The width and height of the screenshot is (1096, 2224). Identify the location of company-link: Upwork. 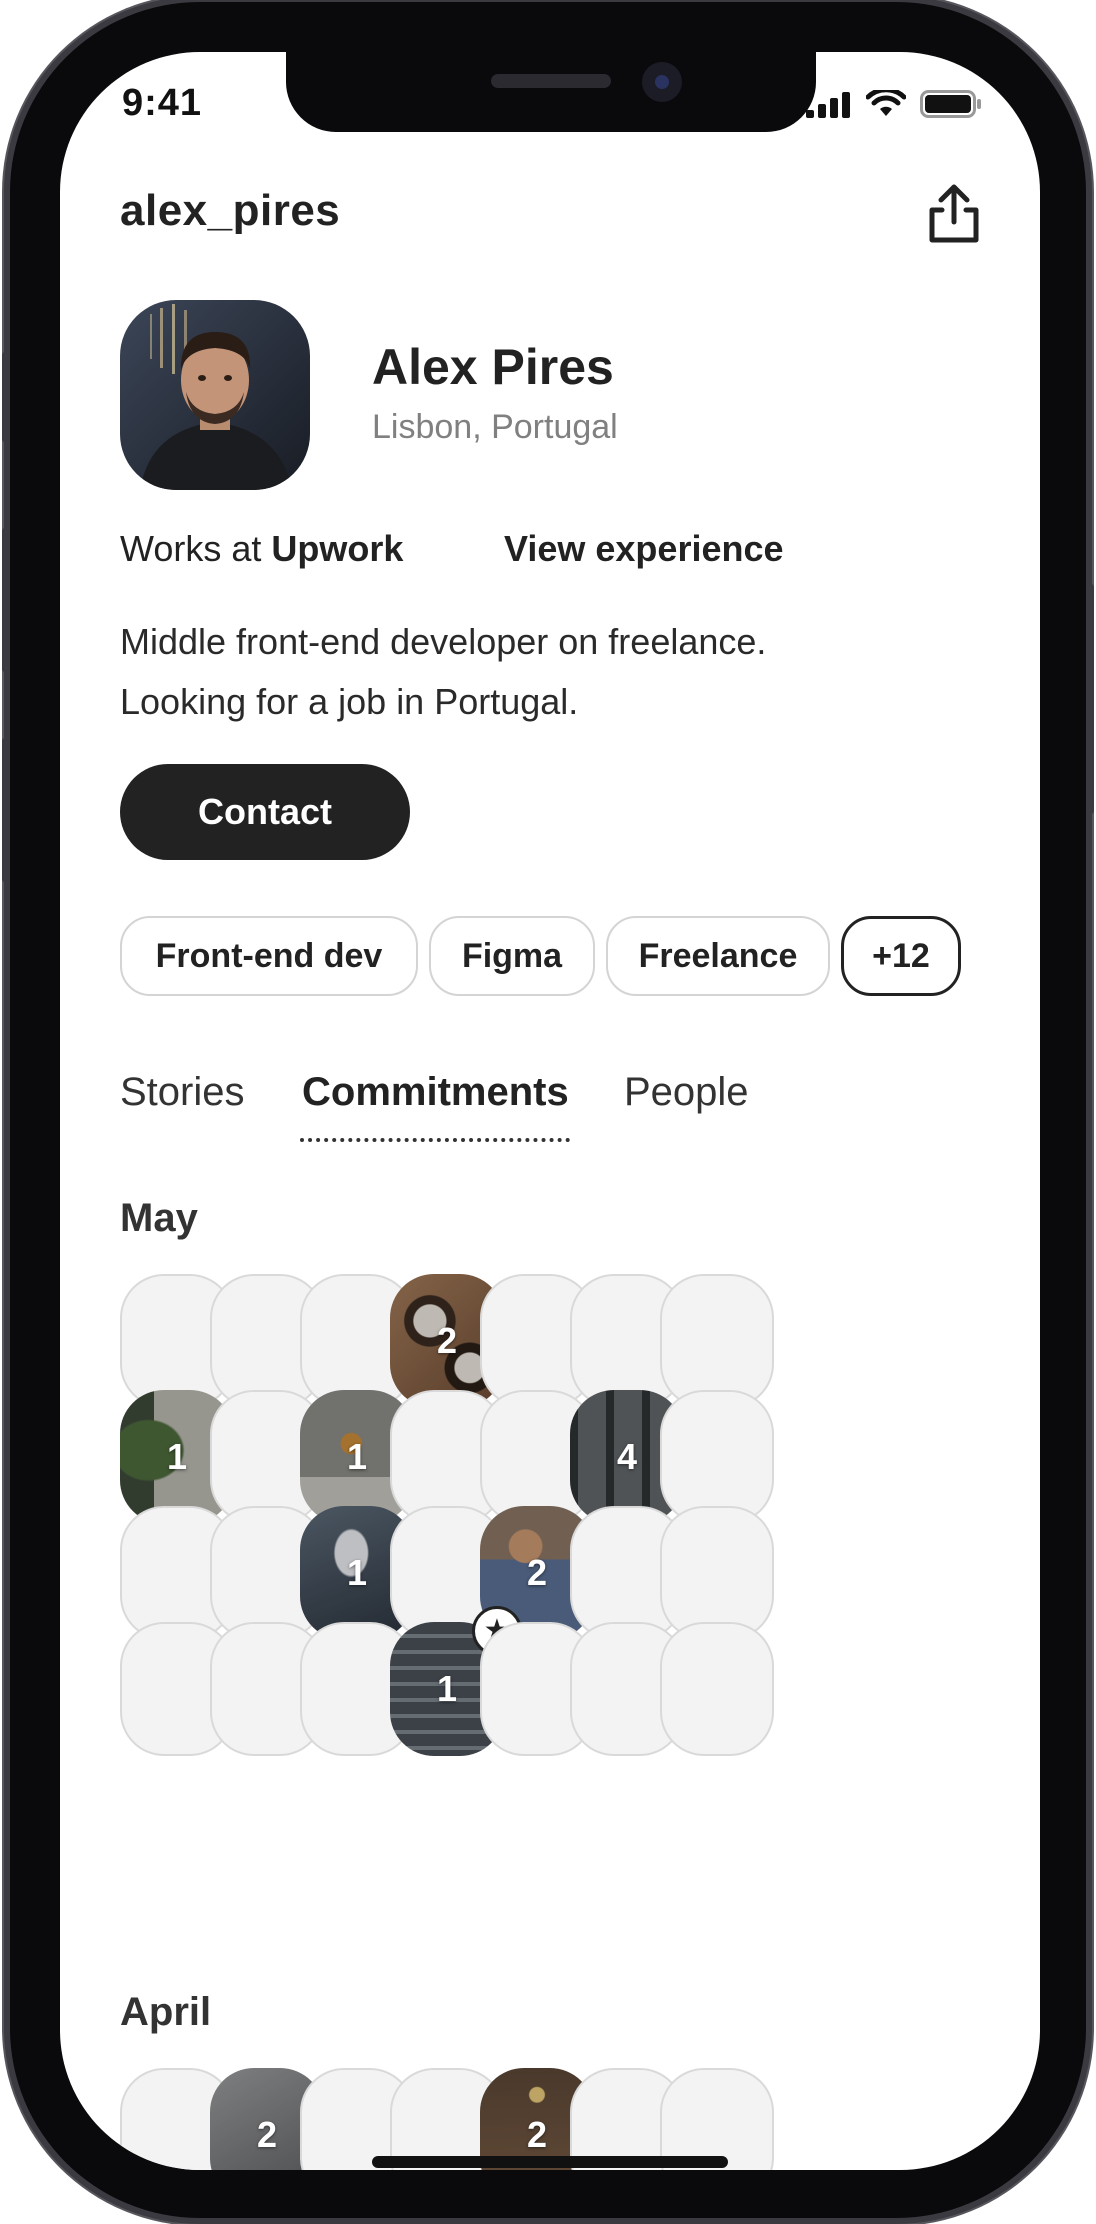
(337, 548).